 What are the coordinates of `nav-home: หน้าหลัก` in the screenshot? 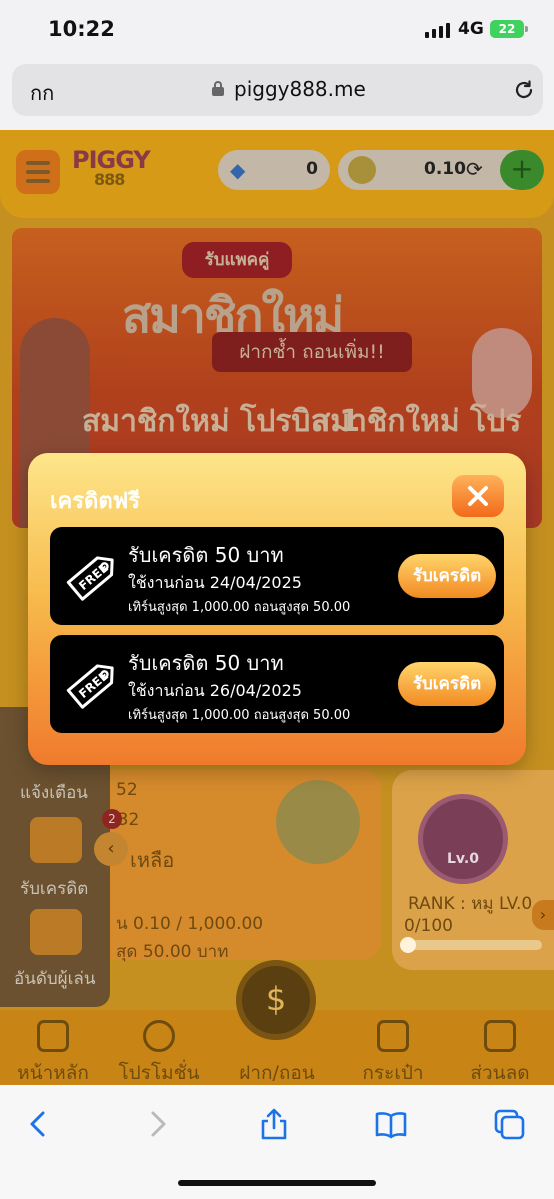 It's located at (53, 1052).